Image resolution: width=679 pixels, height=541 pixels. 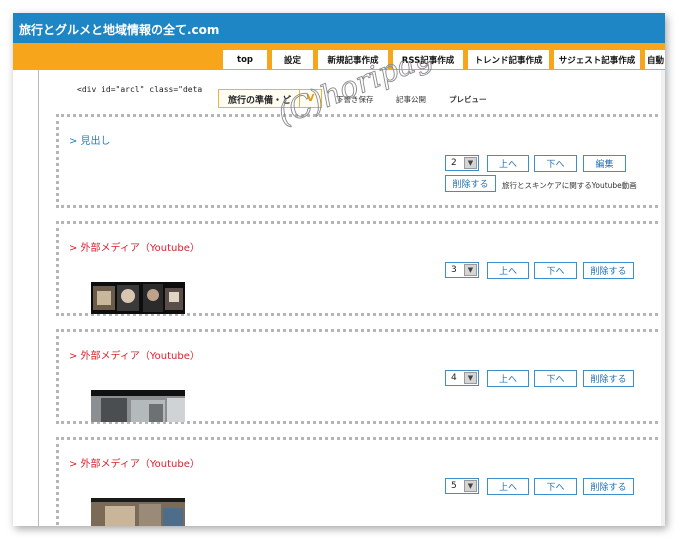 I want to click on order-value: 2, so click(x=454, y=163).